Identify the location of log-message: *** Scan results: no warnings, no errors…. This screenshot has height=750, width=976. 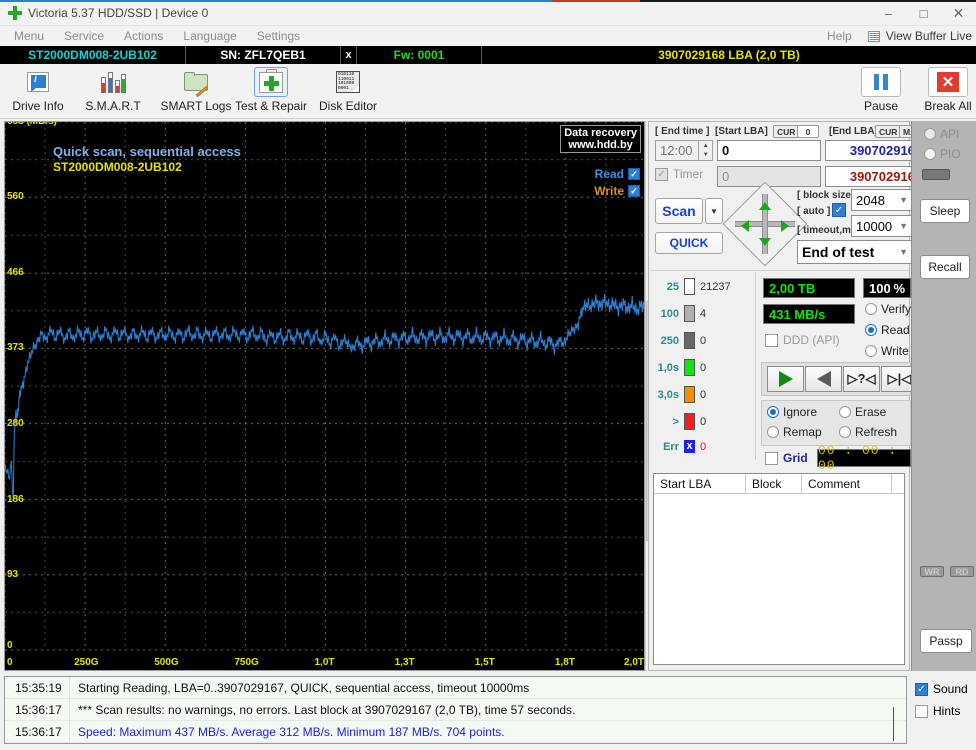
(487, 709).